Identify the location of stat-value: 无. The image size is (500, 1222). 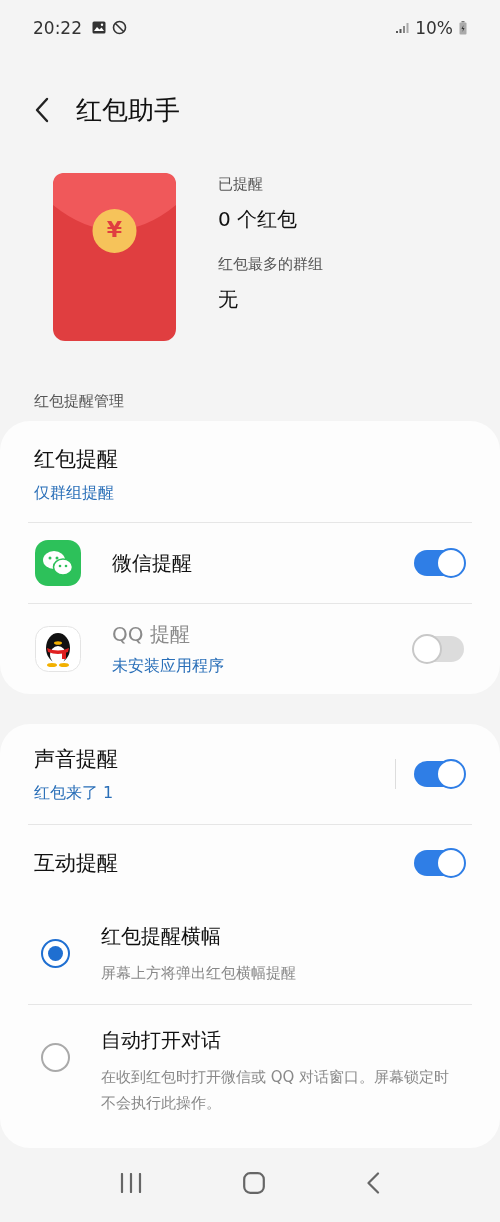
(228, 299).